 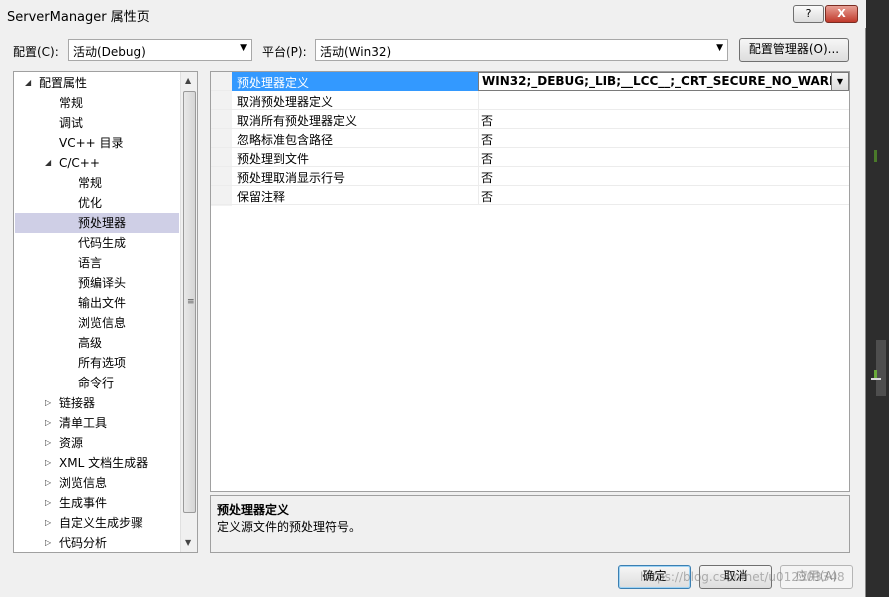 What do you see at coordinates (97, 383) in the screenshot?
I see `tree-item: 命令行` at bounding box center [97, 383].